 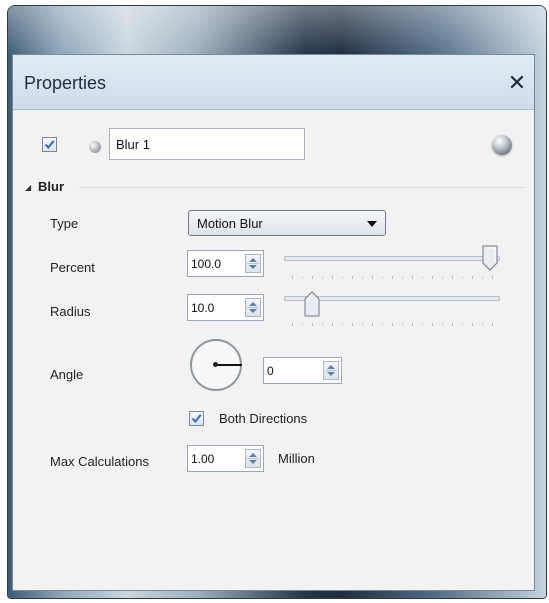 I want to click on percent-label: Percent, so click(x=72, y=267).